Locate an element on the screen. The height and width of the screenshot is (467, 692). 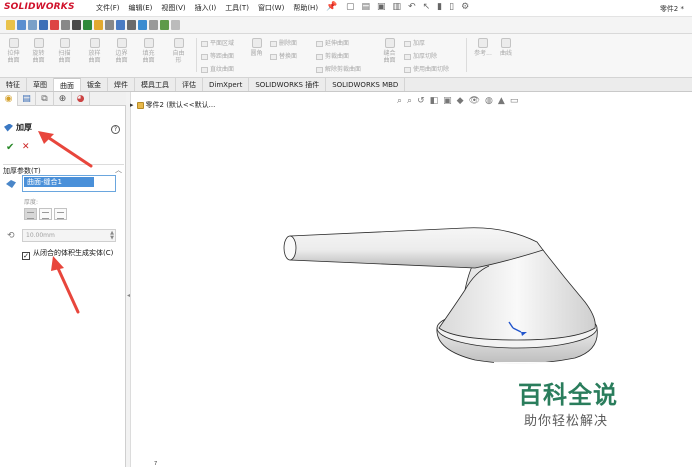
create-solid-checkbox: ✓ is located at coordinates (26, 256).